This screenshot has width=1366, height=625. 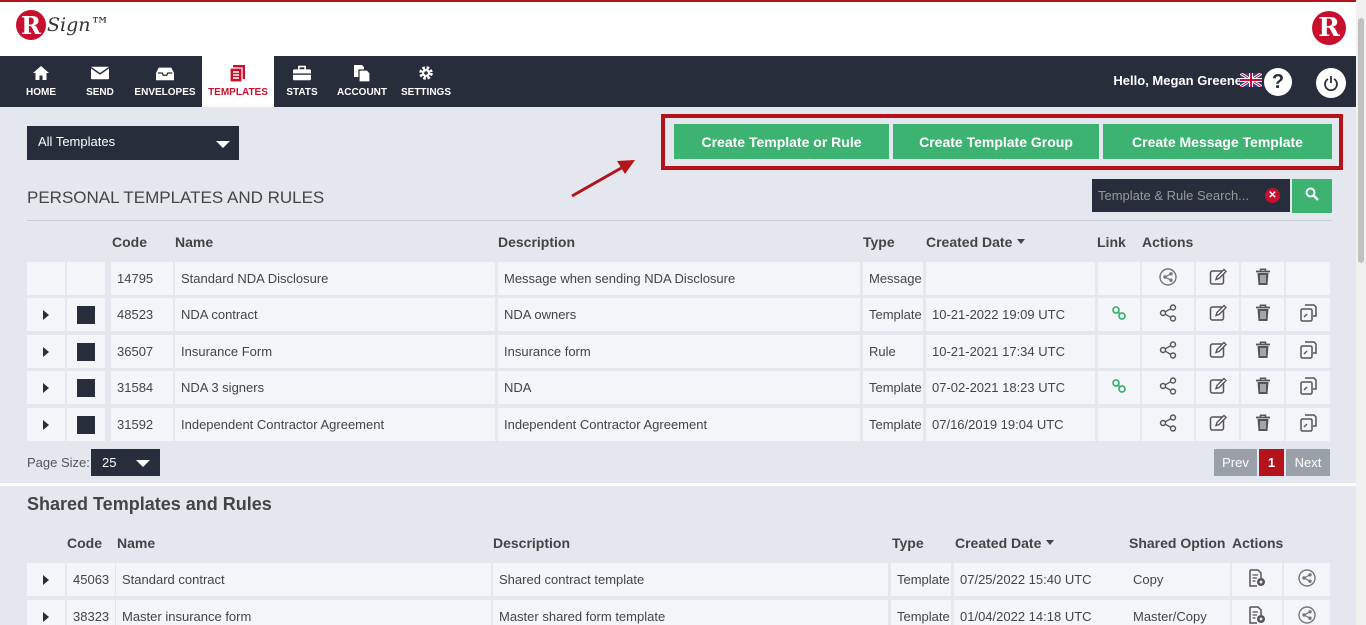 I want to click on nav-envelopes: ENVELOPES, so click(x=165, y=81).